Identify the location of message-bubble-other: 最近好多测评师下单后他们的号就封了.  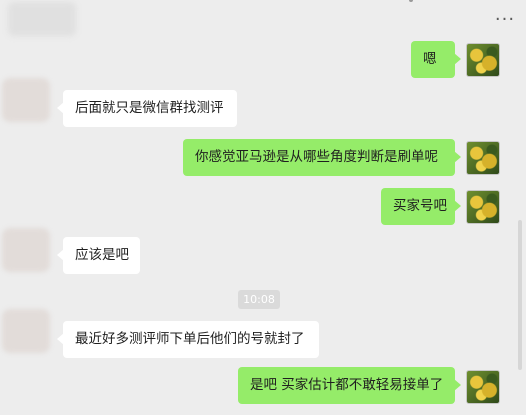
(188, 339).